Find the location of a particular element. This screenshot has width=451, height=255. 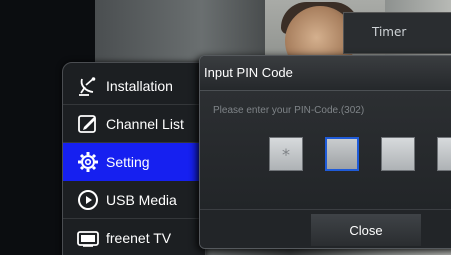

menu-item-label: freenet TV is located at coordinates (139, 238).